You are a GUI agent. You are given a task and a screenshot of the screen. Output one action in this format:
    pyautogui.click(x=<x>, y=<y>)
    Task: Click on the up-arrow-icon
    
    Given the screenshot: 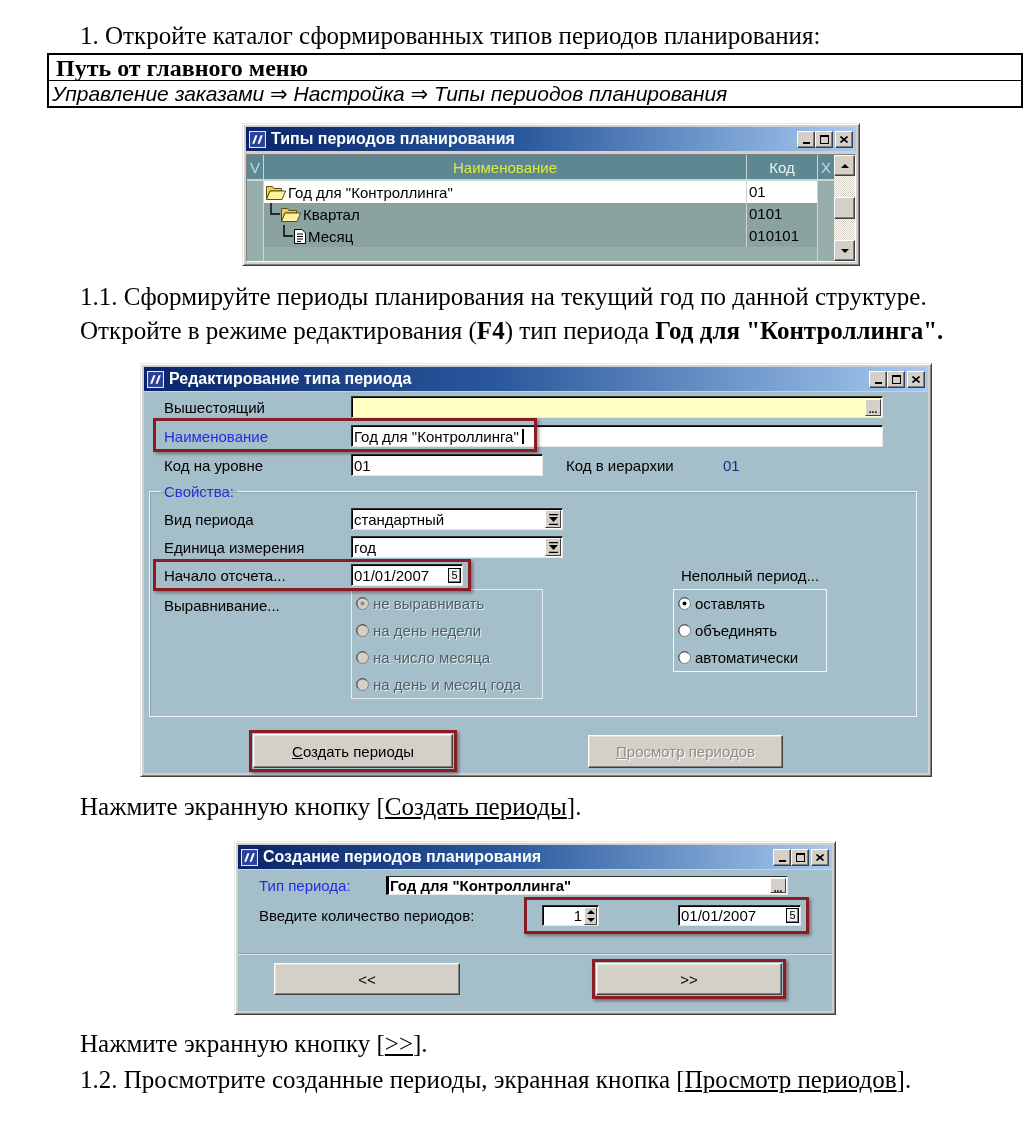 What is the action you would take?
    pyautogui.click(x=844, y=165)
    